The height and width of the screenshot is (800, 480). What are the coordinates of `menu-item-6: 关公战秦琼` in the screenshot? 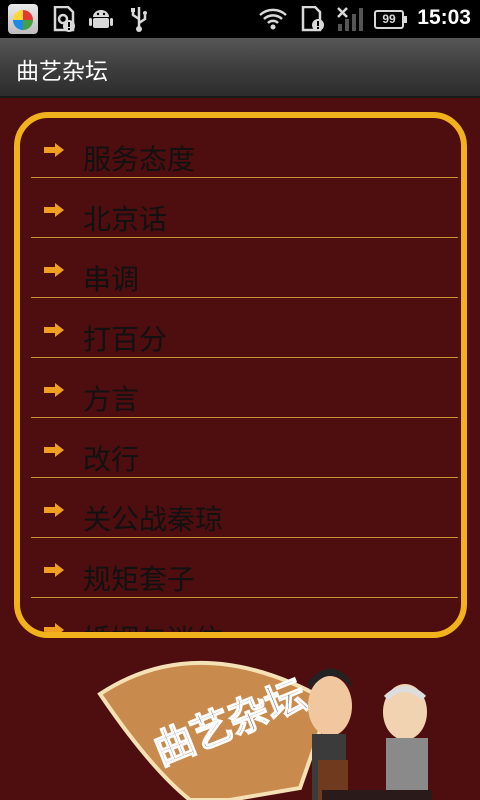 It's located at (244, 508).